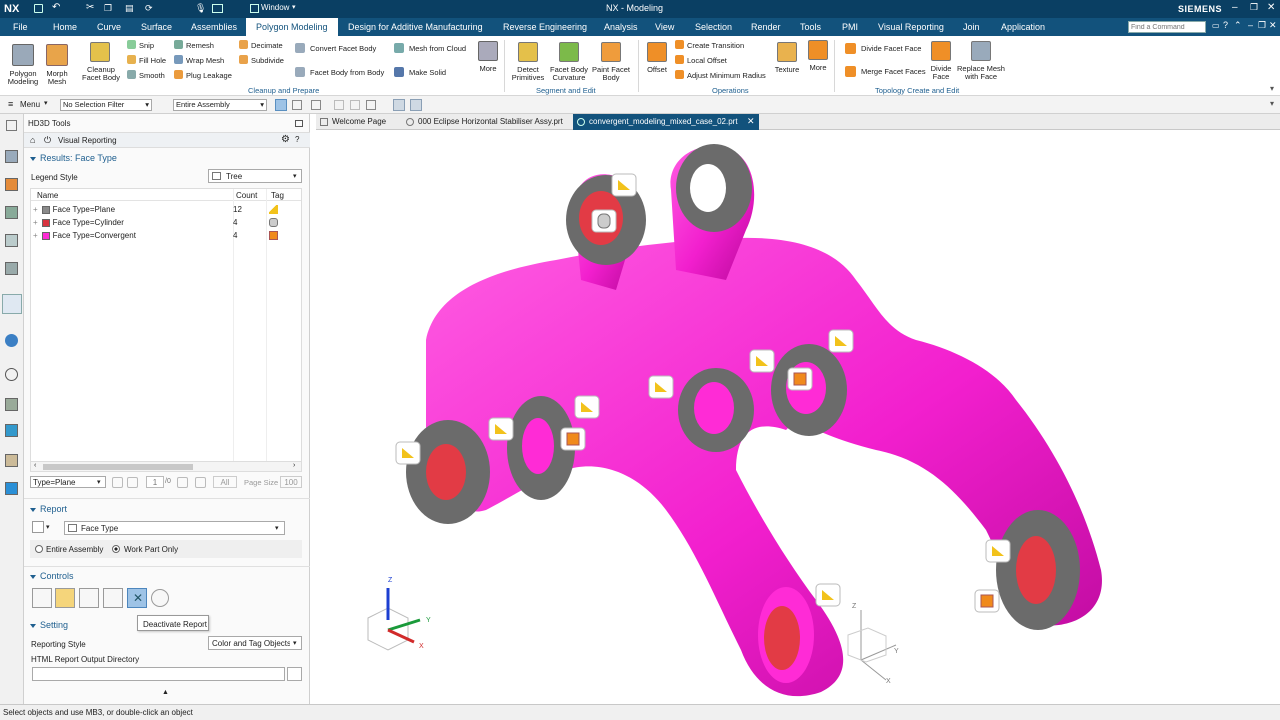  What do you see at coordinates (209, 75) in the screenshot?
I see `plug-leakage-button: Plug Leakage` at bounding box center [209, 75].